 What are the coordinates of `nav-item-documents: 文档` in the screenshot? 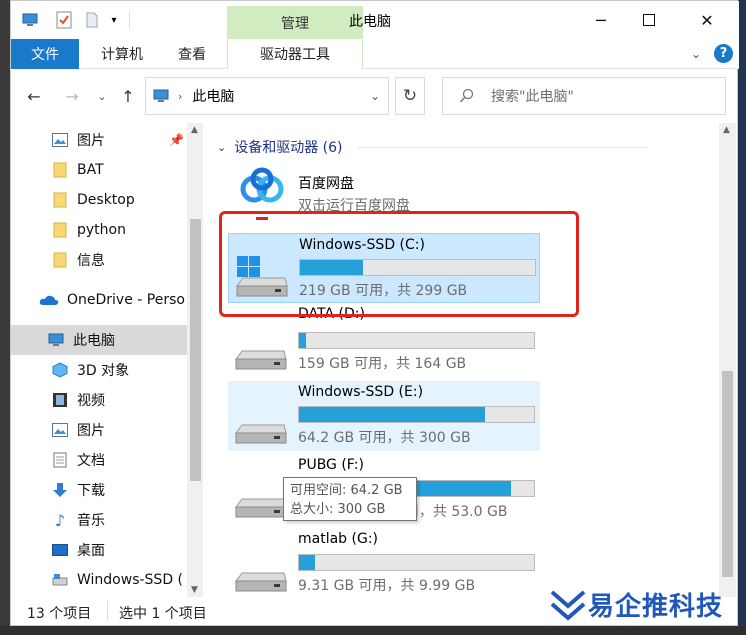 It's located at (99, 460).